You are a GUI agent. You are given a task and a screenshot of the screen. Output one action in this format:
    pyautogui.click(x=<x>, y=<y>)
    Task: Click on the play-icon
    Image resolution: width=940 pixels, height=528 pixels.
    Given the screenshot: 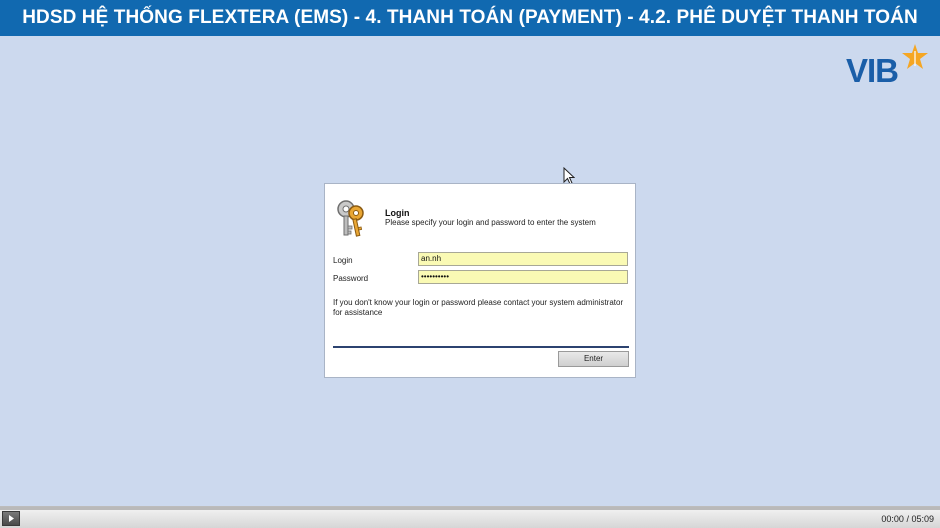 What is the action you would take?
    pyautogui.click(x=11, y=518)
    